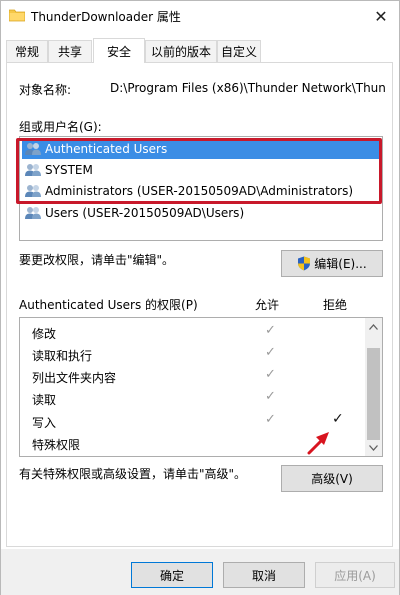  I want to click on ok-button: 确定, so click(172, 575).